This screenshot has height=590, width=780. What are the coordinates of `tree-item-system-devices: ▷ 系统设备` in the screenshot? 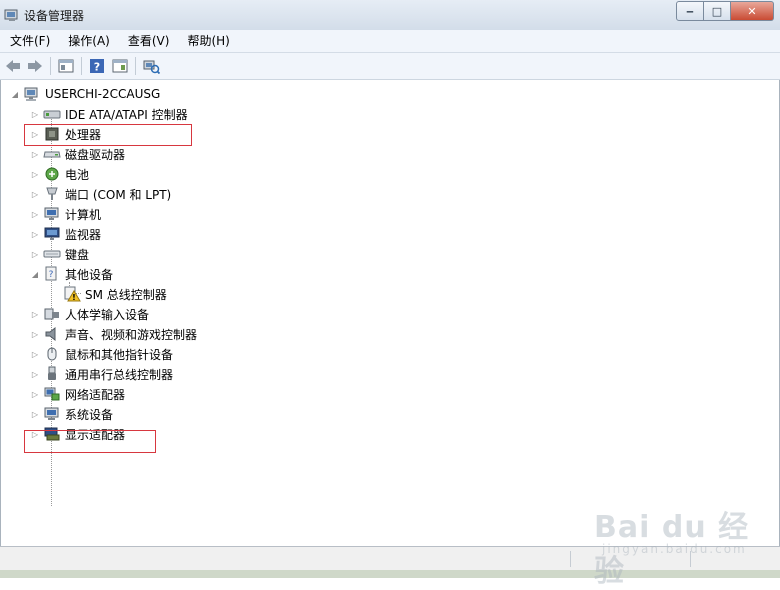 It's located at (72, 414).